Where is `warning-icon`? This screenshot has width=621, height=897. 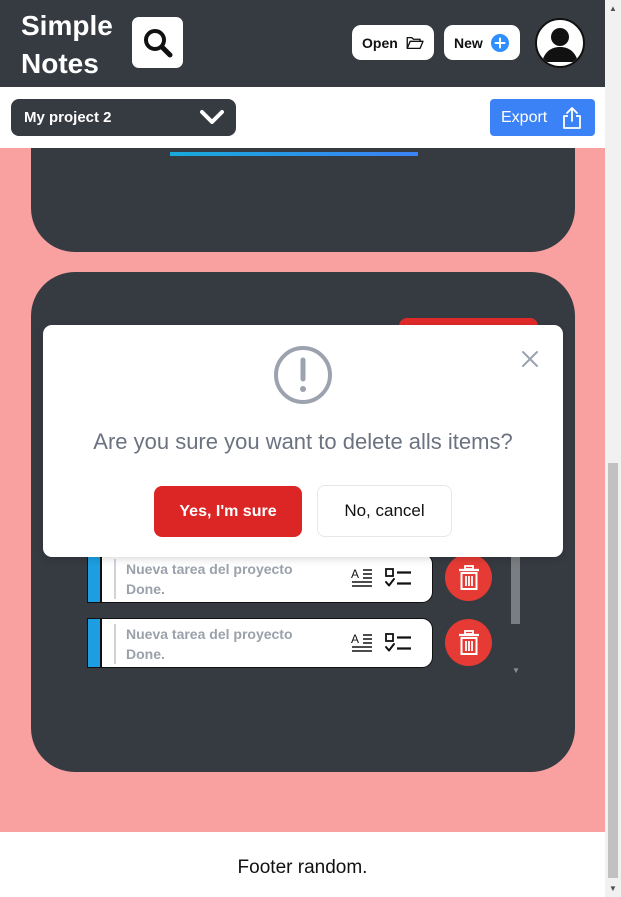 warning-icon is located at coordinates (303, 375).